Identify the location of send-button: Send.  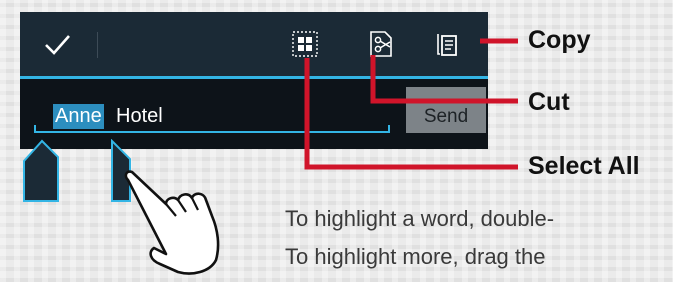
(446, 110).